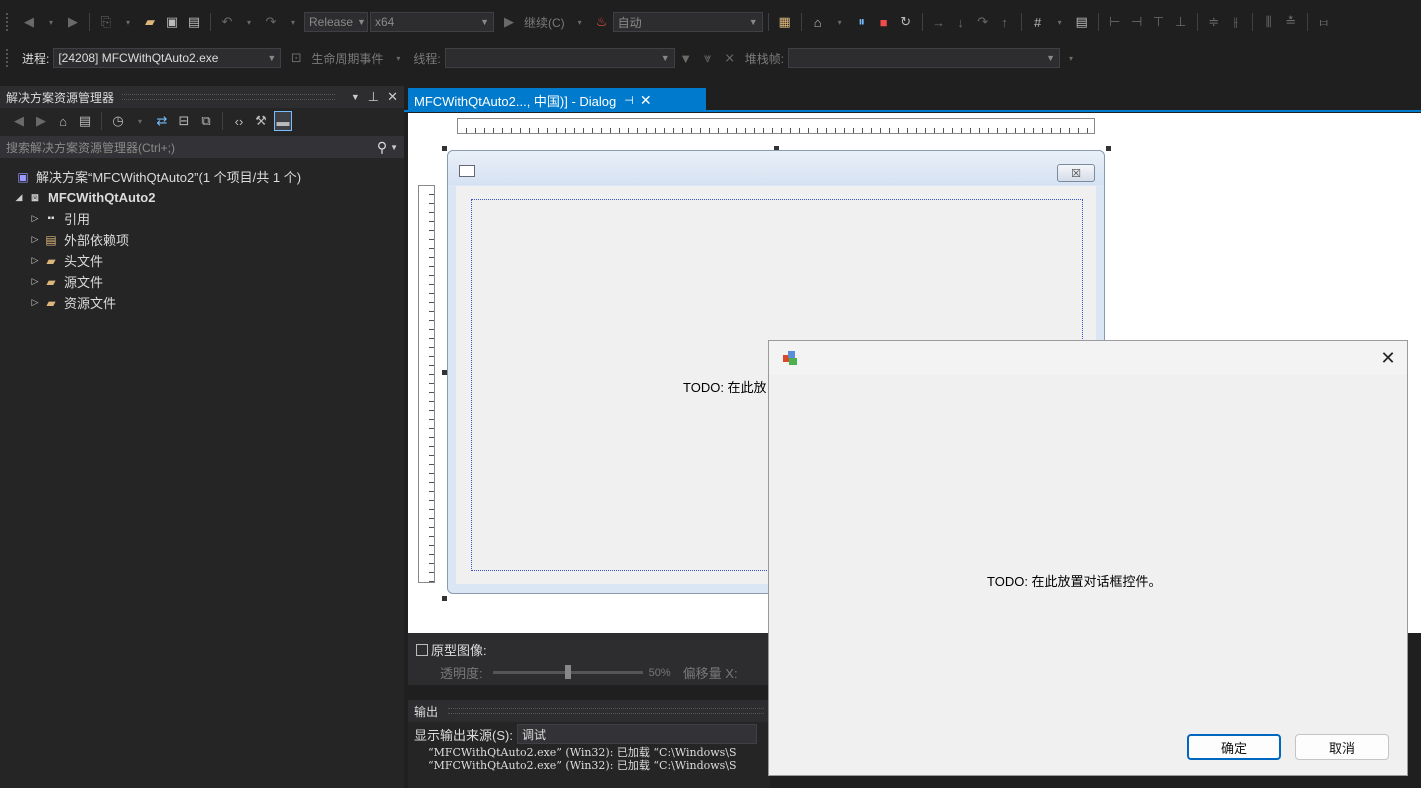 Image resolution: width=1421 pixels, height=788 pixels. Describe the element at coordinates (202, 97) in the screenshot. I see `solution-explorer-titlebar: 解决方案资源管理器 ▼ ⊥ ✕` at that location.